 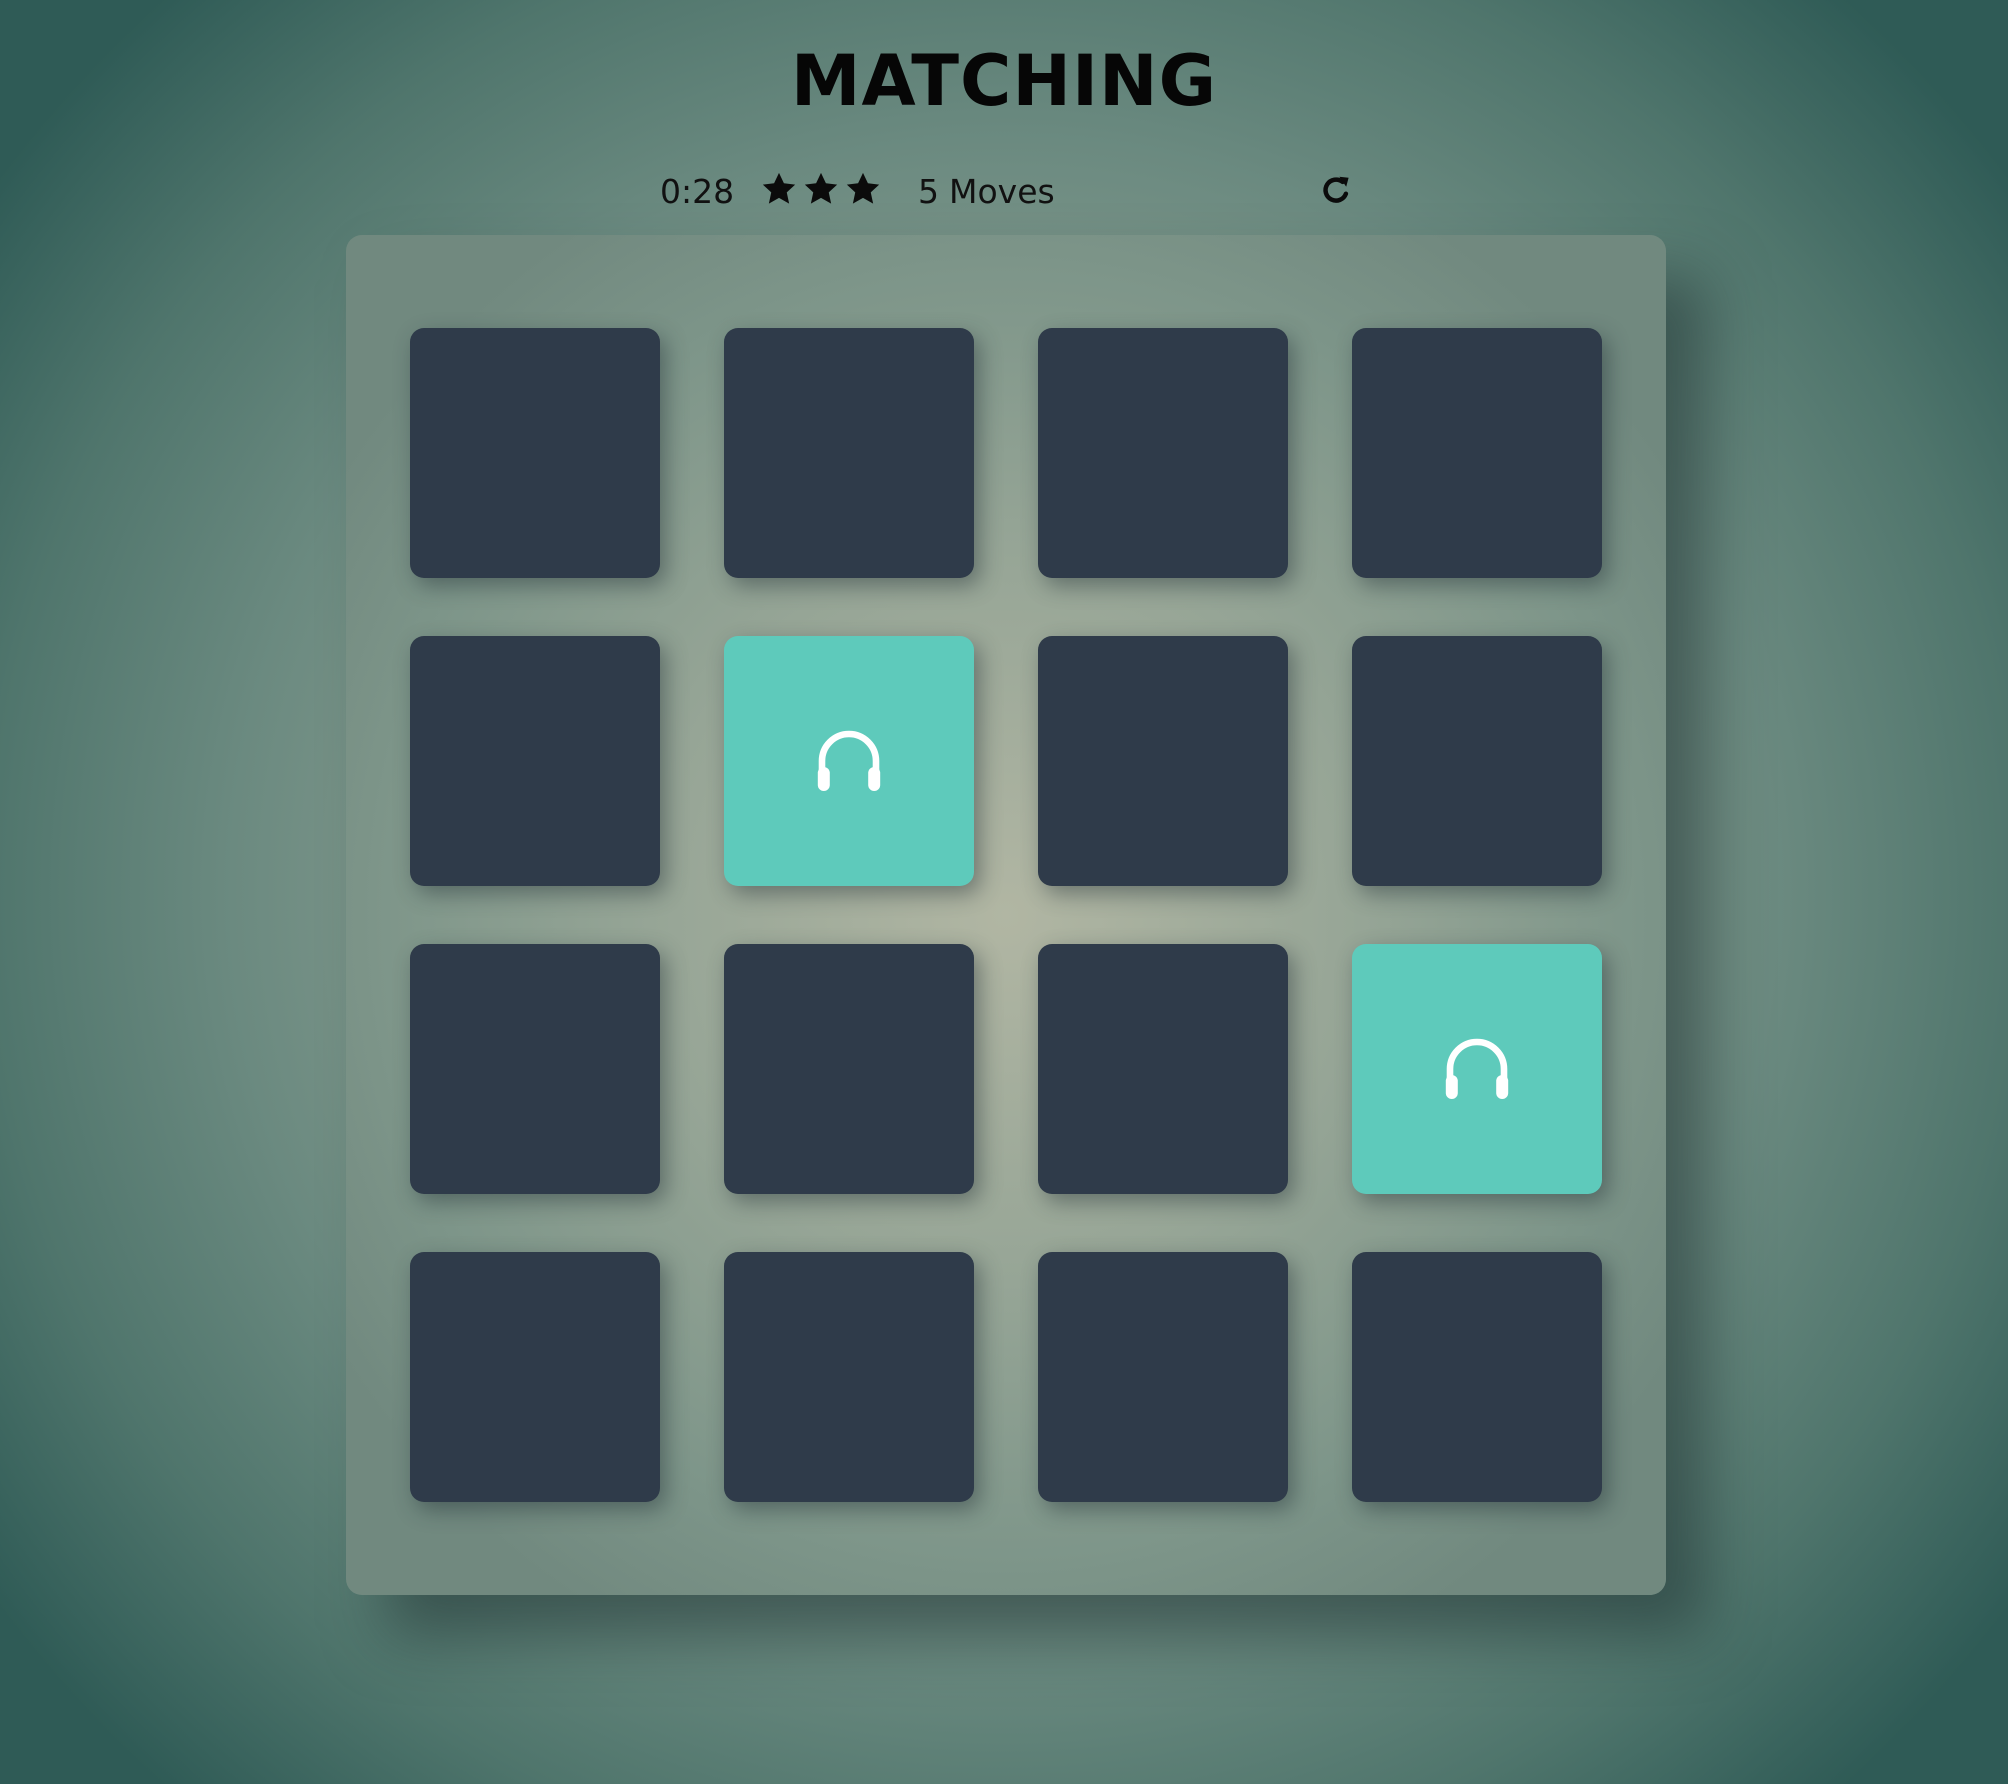 I want to click on moves-counter: 5 Moves, so click(x=986, y=191).